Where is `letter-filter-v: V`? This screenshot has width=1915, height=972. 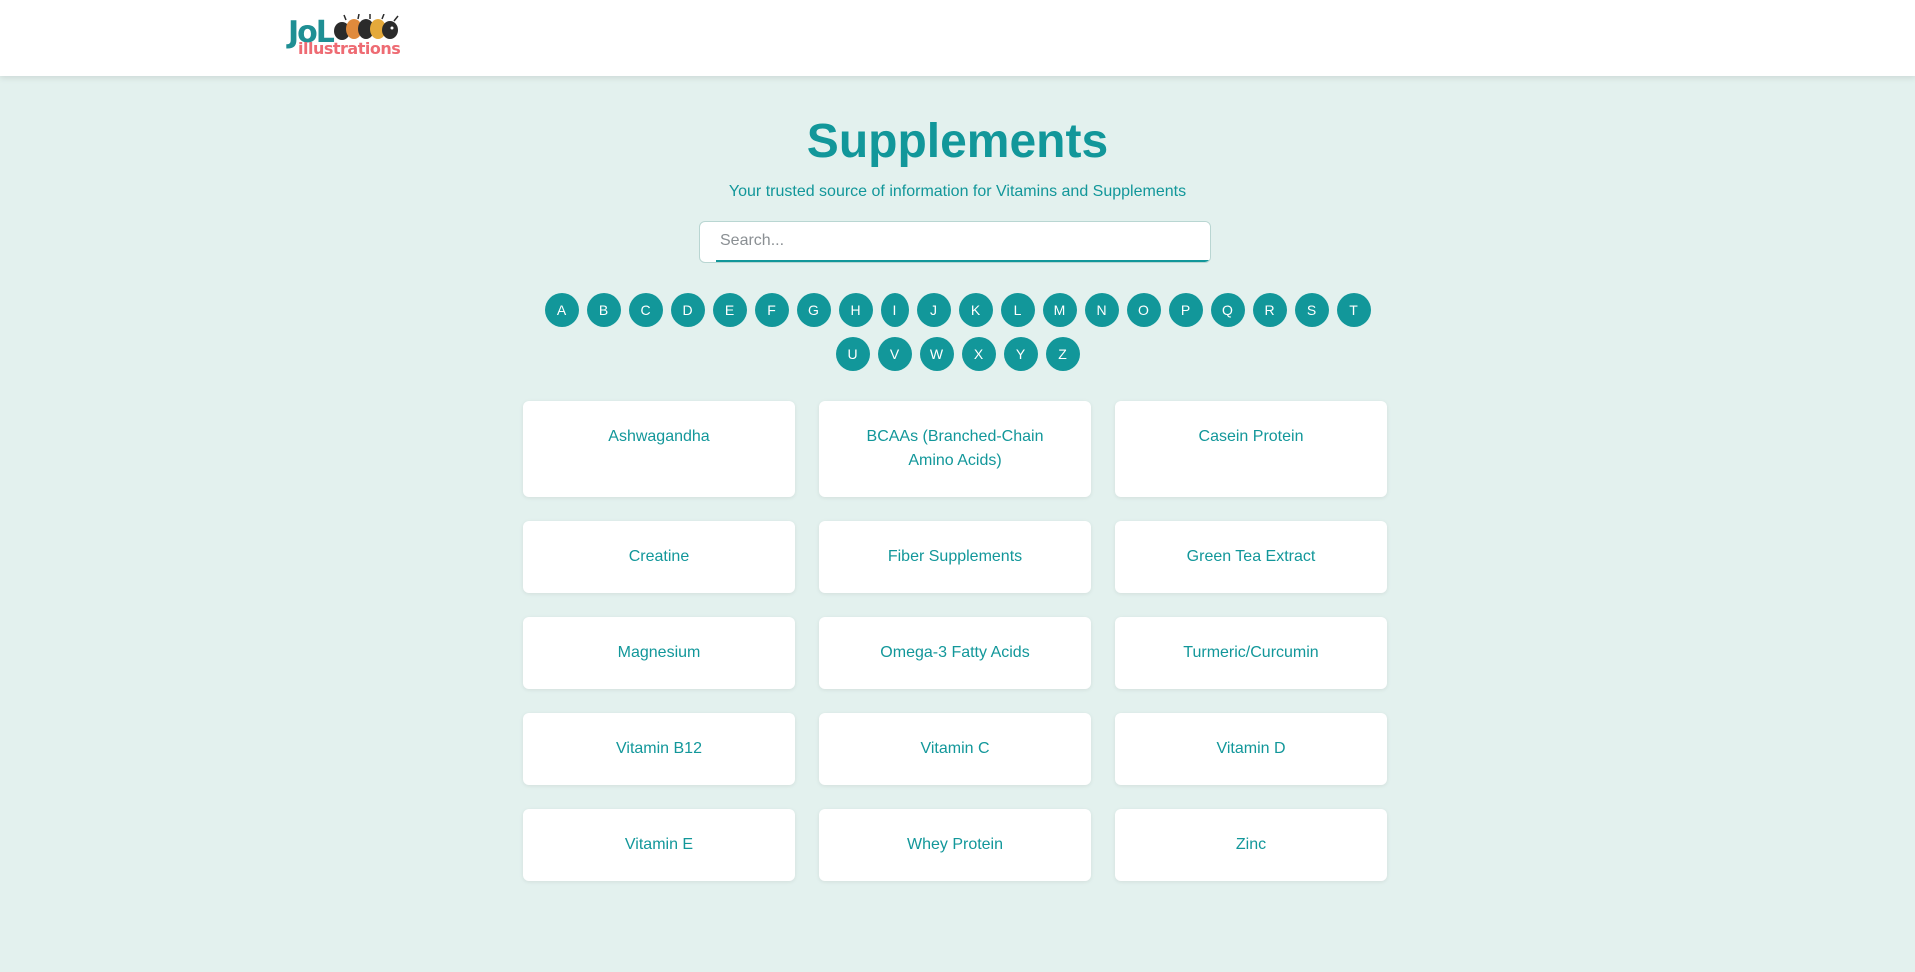 letter-filter-v: V is located at coordinates (894, 354).